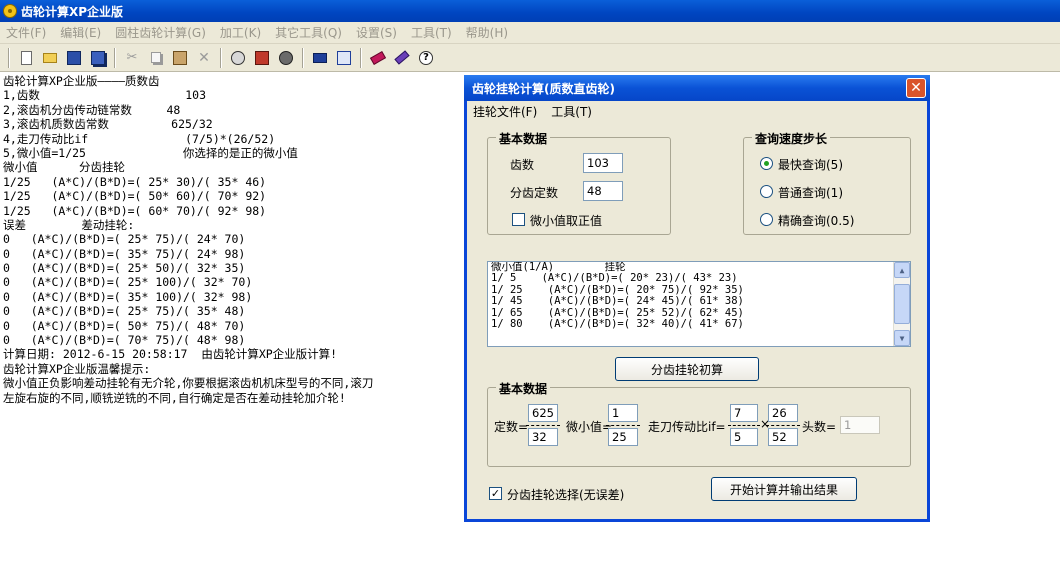 This screenshot has width=1060, height=586. Describe the element at coordinates (566, 495) in the screenshot. I see `index-gear-select-label: 分齿挂轮选择(无误差)` at that location.